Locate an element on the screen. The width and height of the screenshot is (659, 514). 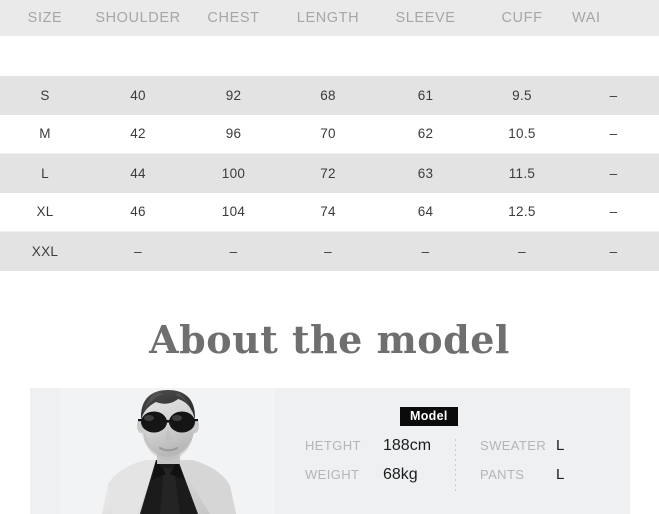
table-row: S 40 92 68 61 9.5 – is located at coordinates (329, 95).